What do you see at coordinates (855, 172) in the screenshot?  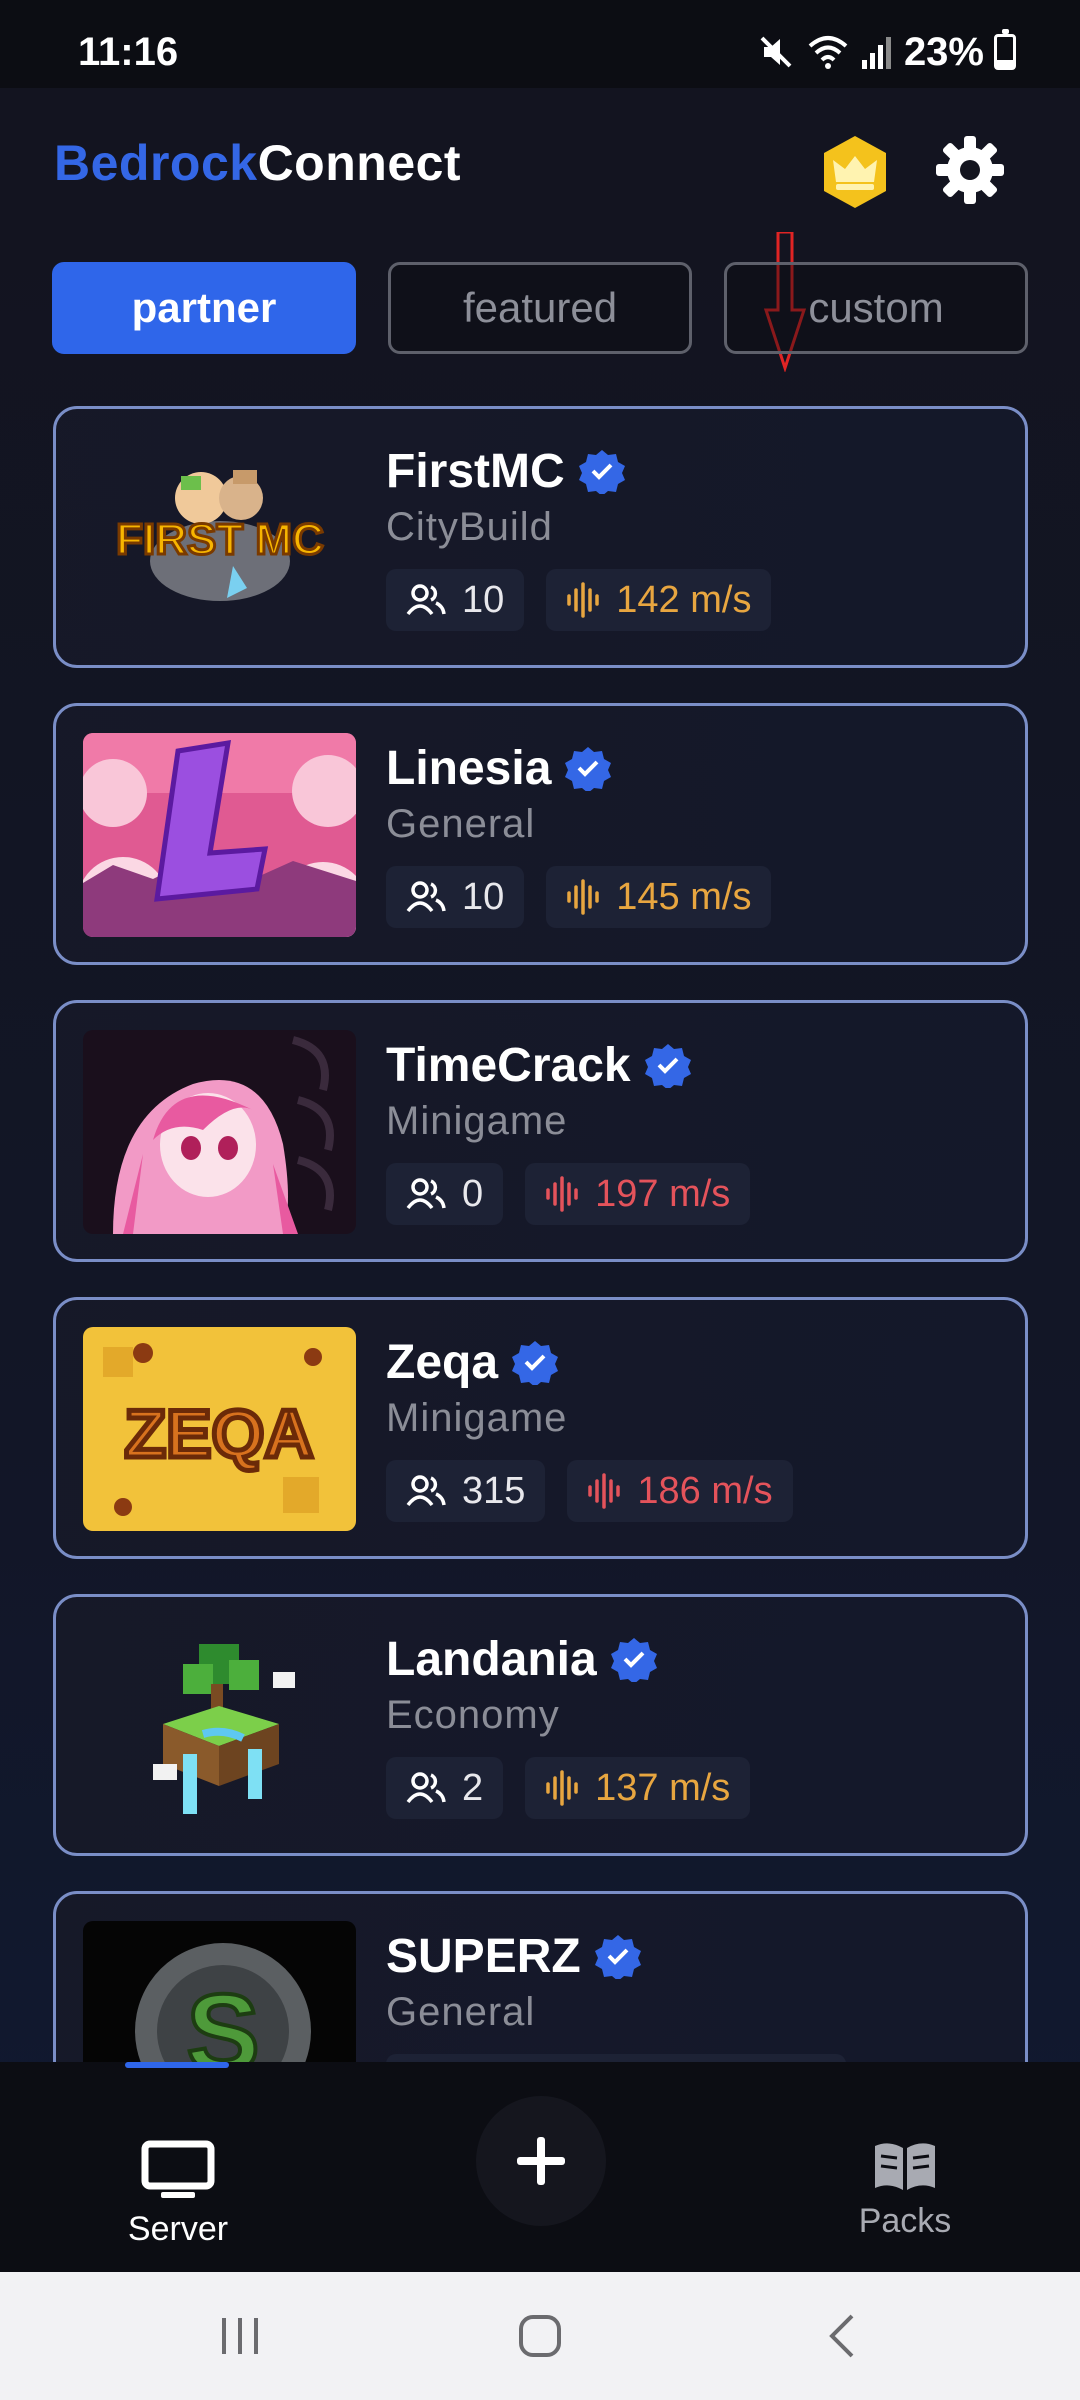 I see `crown-icon` at bounding box center [855, 172].